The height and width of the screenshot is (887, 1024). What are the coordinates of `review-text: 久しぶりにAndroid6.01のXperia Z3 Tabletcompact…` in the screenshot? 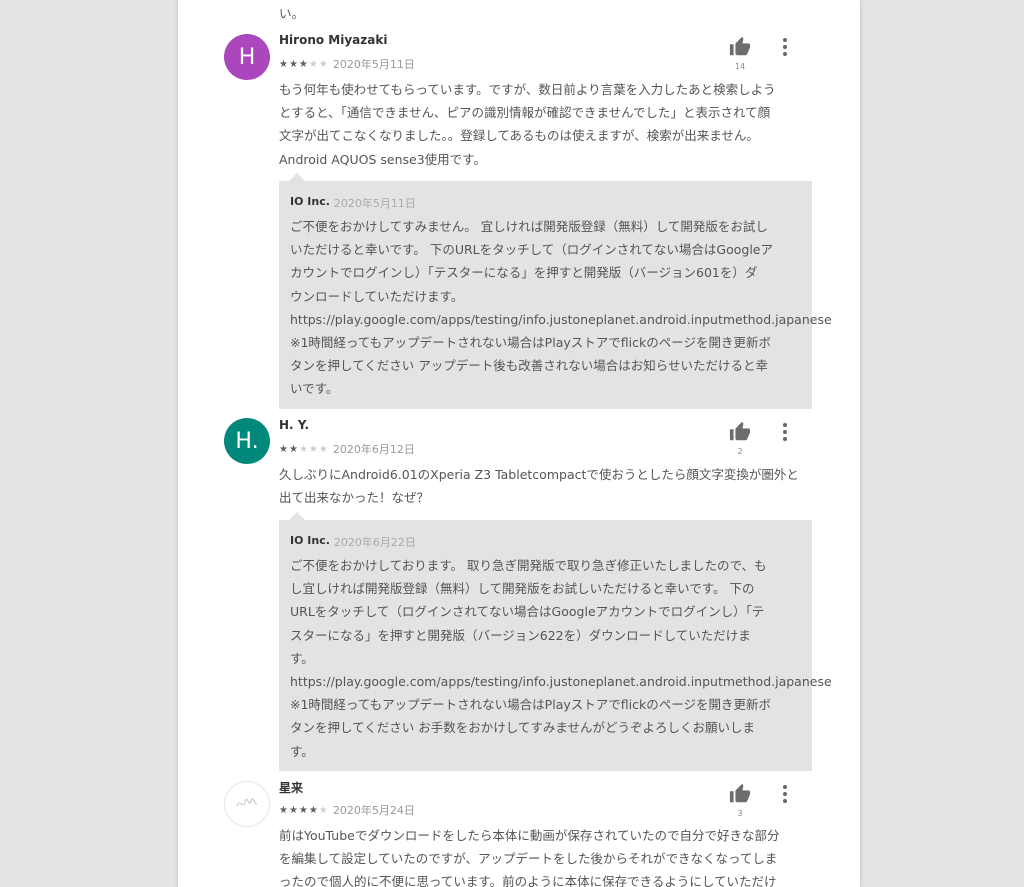 It's located at (539, 486).